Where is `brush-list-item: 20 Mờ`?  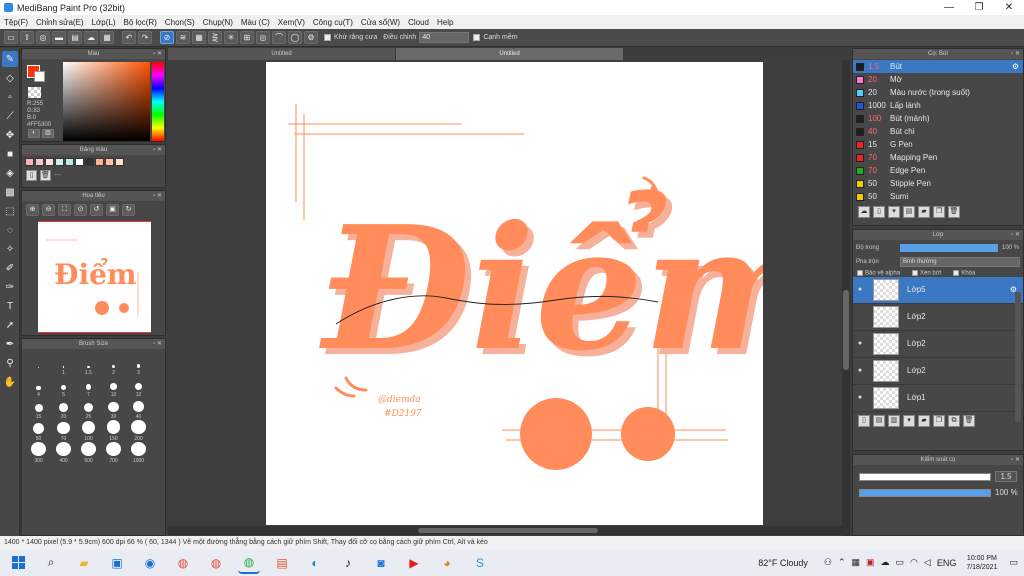
brush-list-item: 20 Mờ is located at coordinates (938, 79).